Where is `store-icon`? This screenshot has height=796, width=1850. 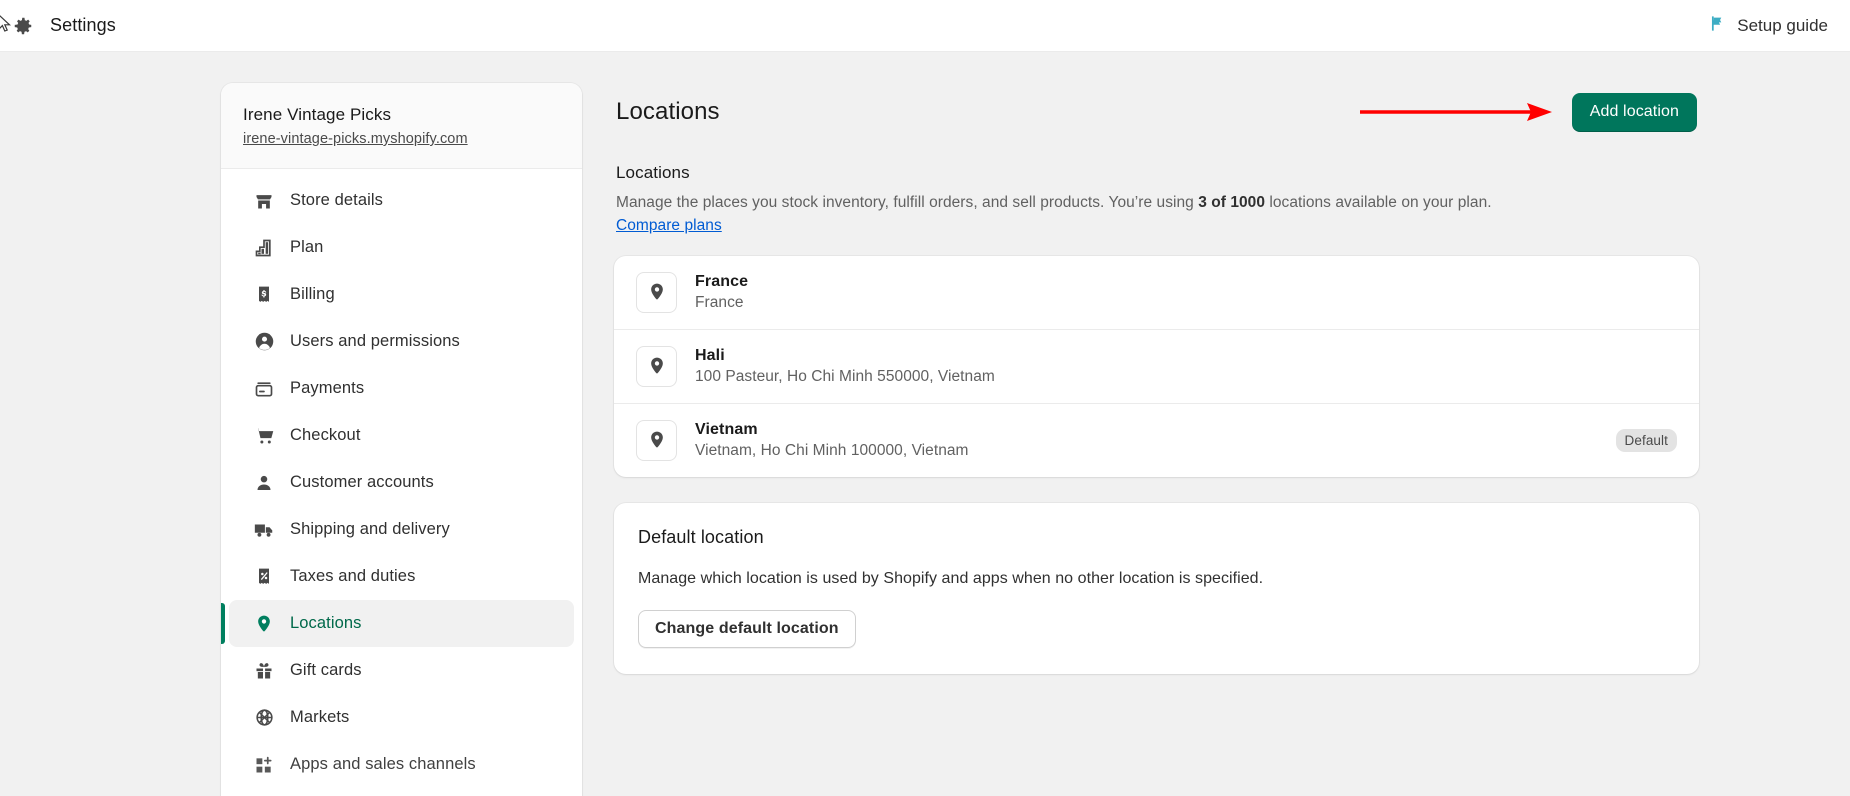 store-icon is located at coordinates (264, 201).